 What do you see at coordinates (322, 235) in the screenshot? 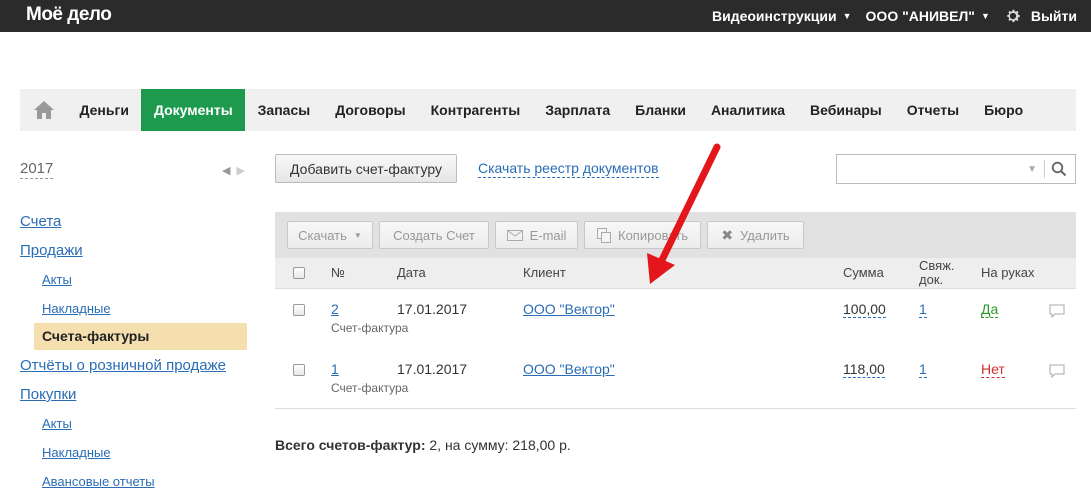
I see `download-label: Скачать` at bounding box center [322, 235].